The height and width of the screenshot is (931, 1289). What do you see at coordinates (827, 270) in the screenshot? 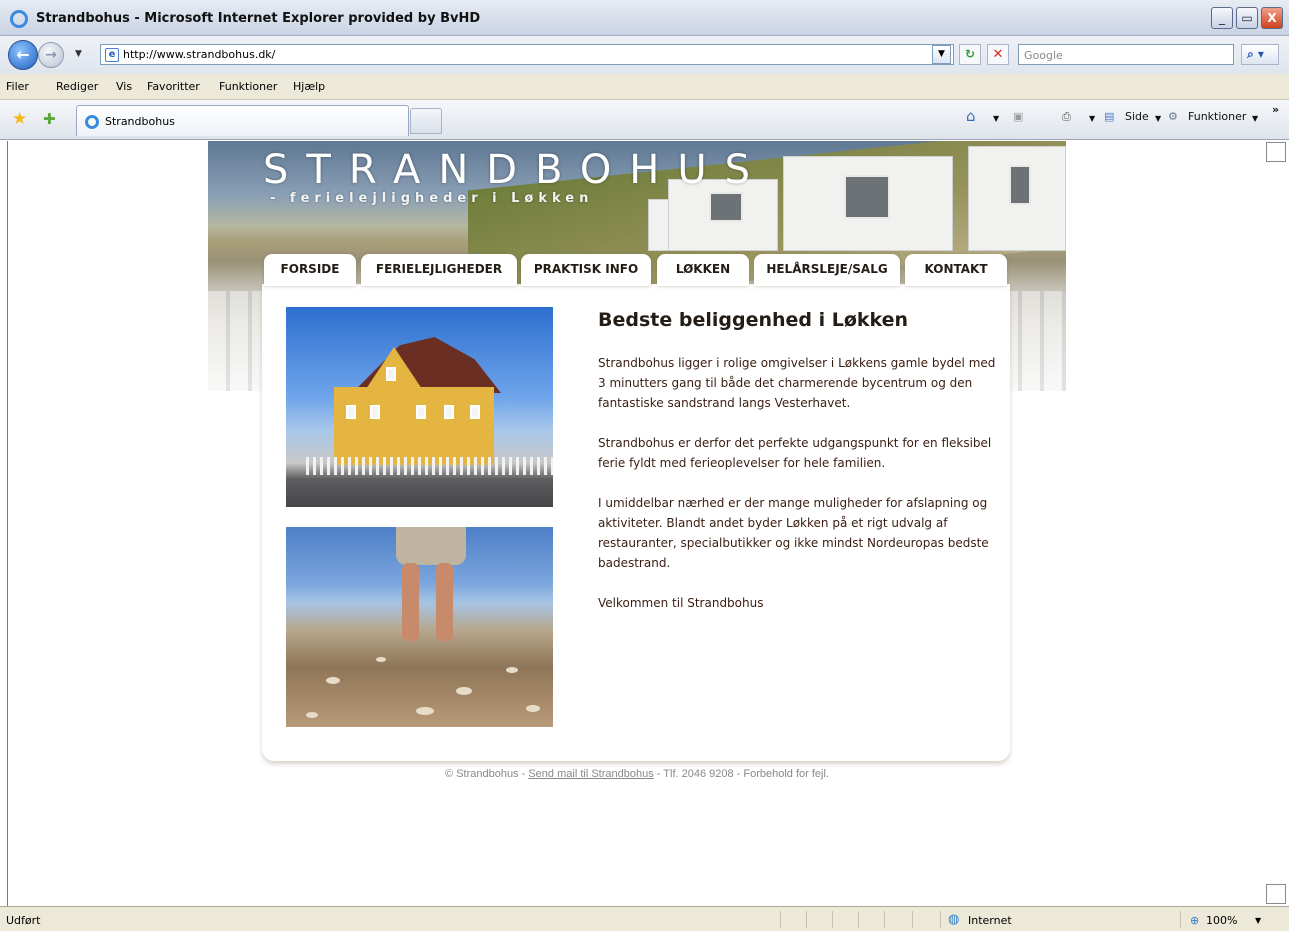
I see `nav-tab-helaarsleje-salg: HELÅRSLEJE/SALG` at bounding box center [827, 270].